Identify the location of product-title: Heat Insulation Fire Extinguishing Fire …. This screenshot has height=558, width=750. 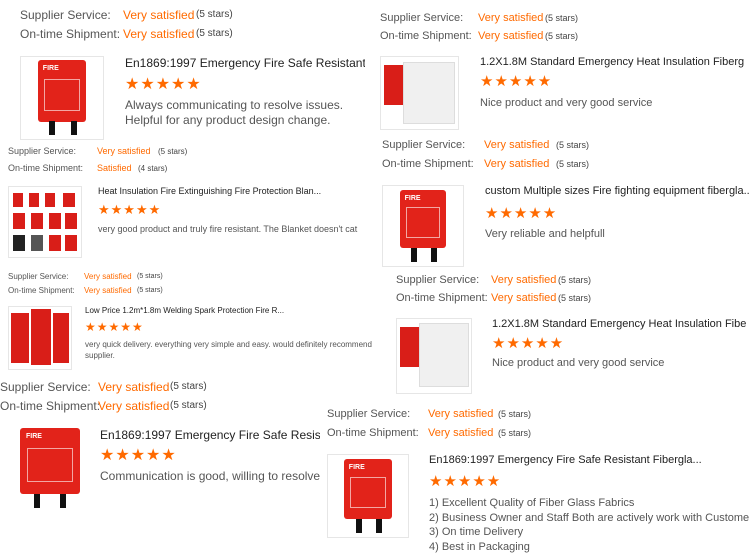
(233, 191).